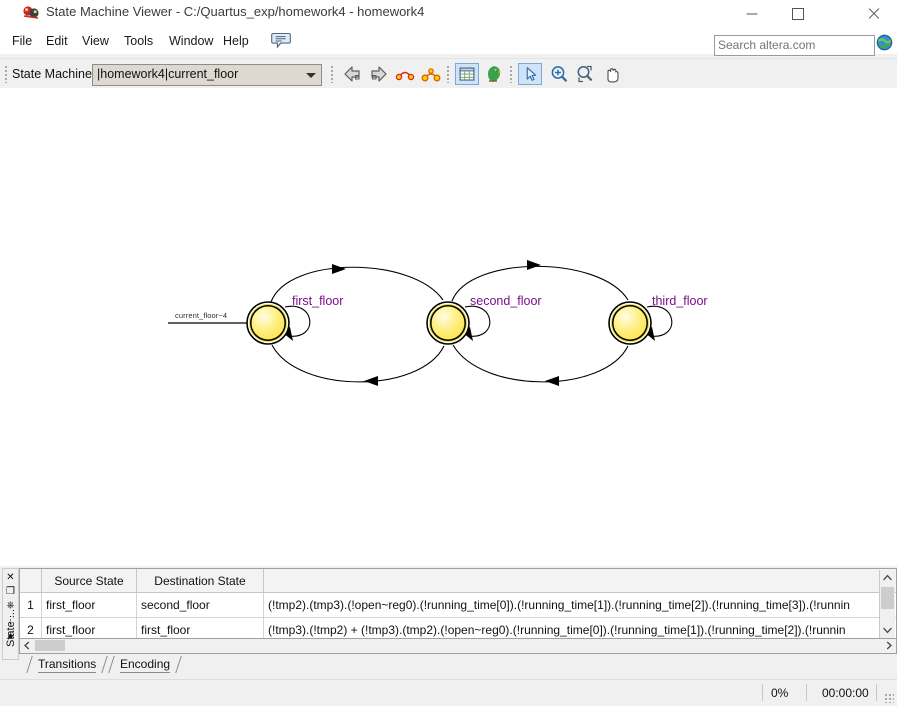 The image size is (897, 706). Describe the element at coordinates (612, 74) in the screenshot. I see `pan-tool-button` at that location.